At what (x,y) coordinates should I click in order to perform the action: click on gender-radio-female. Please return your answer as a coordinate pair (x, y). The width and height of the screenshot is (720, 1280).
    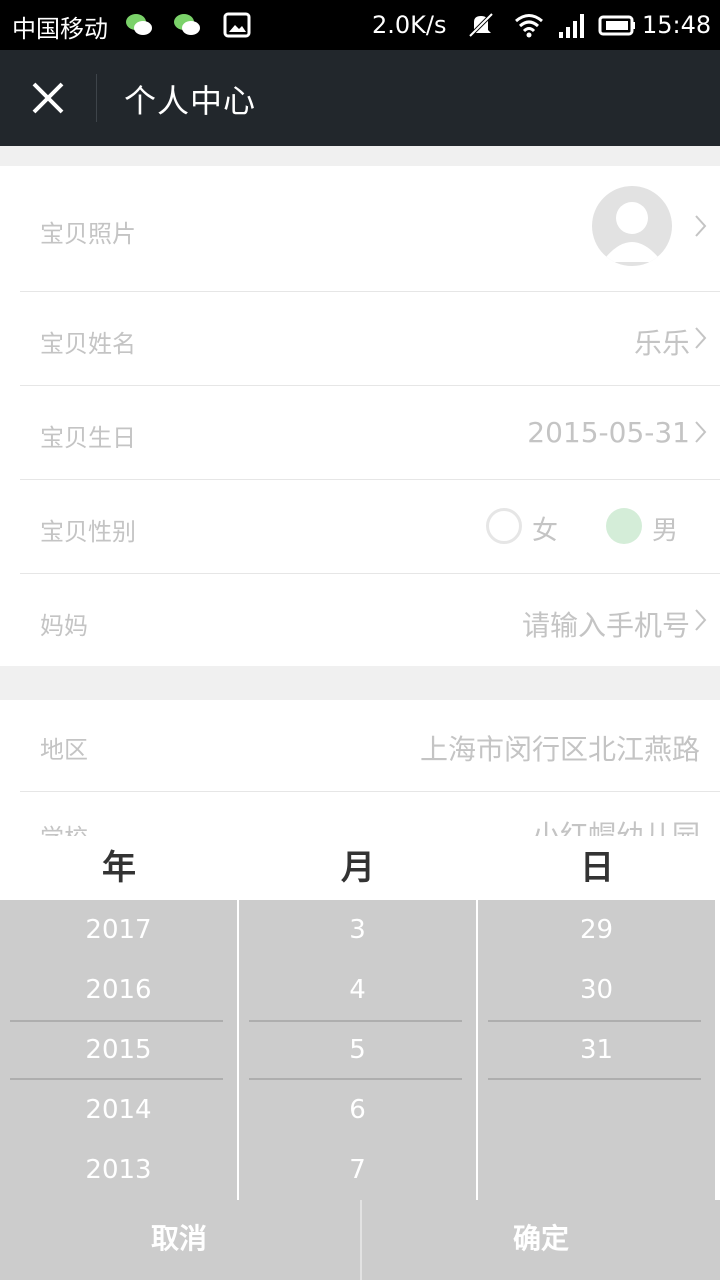
    Looking at the image, I should click on (504, 526).